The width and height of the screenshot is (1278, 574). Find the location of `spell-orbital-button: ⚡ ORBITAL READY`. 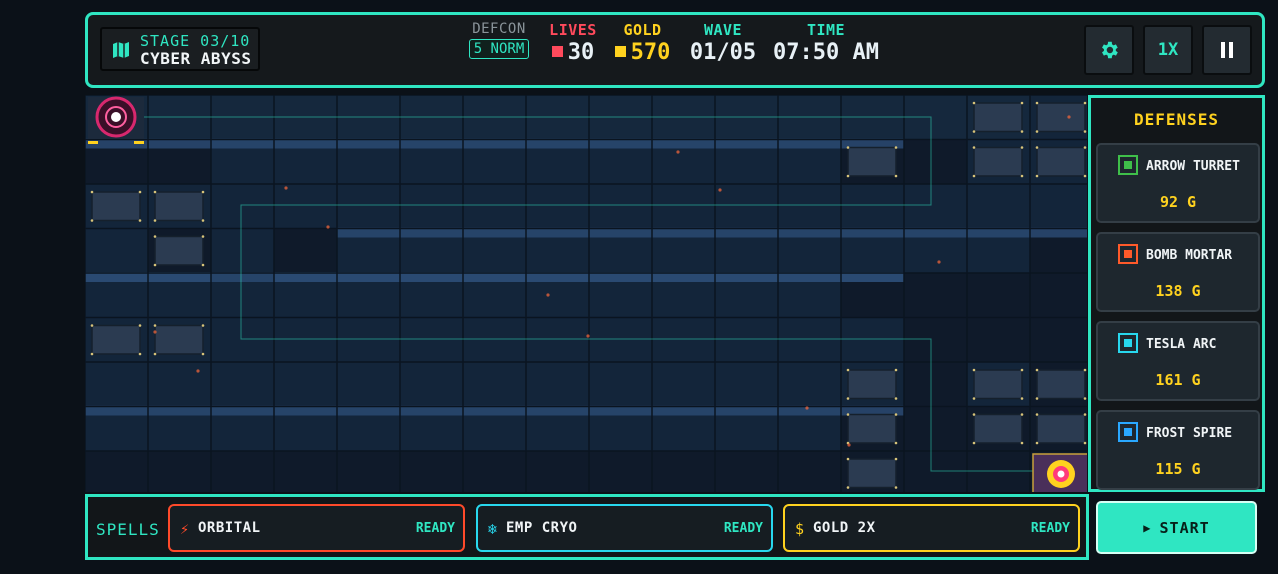

spell-orbital-button: ⚡ ORBITAL READY is located at coordinates (316, 528).